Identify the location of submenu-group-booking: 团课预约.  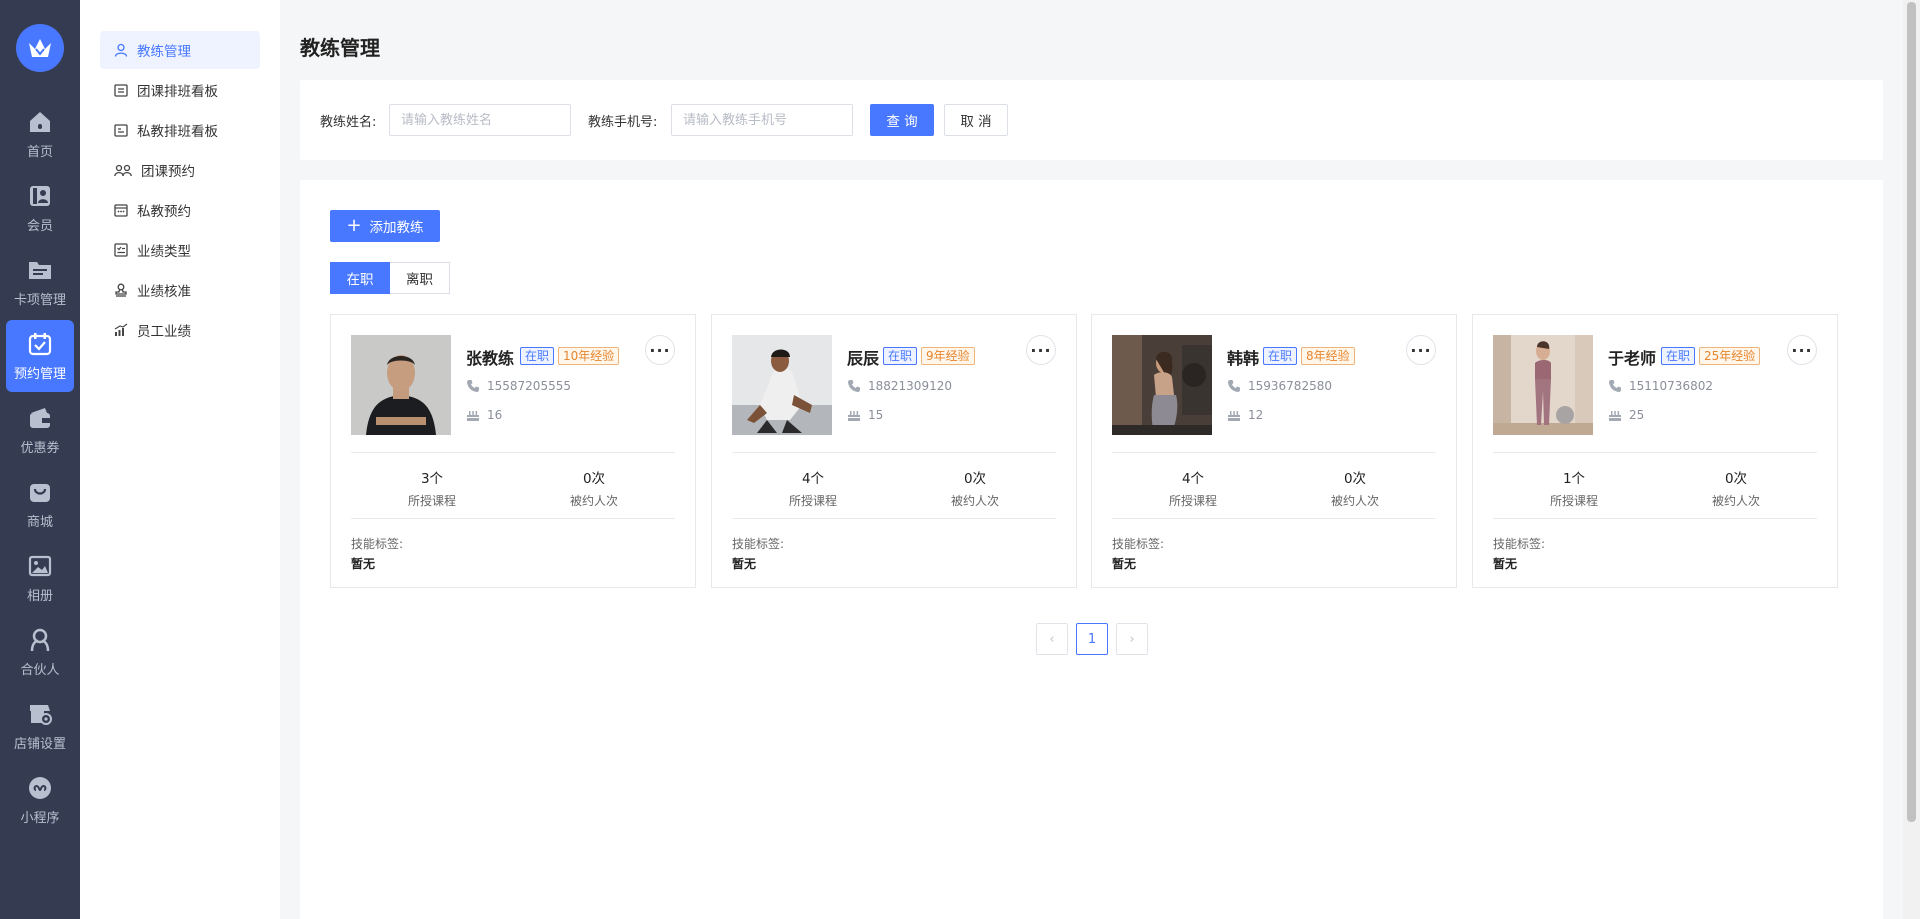
(180, 170).